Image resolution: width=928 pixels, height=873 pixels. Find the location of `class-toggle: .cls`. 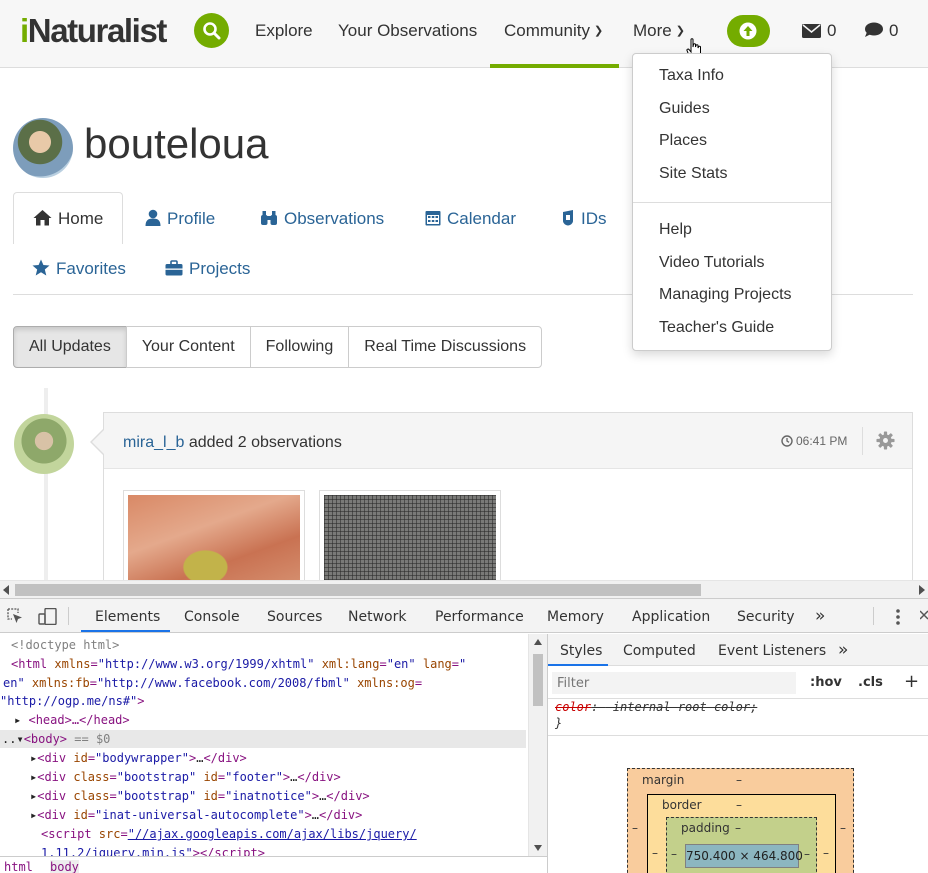

class-toggle: .cls is located at coordinates (870, 682).